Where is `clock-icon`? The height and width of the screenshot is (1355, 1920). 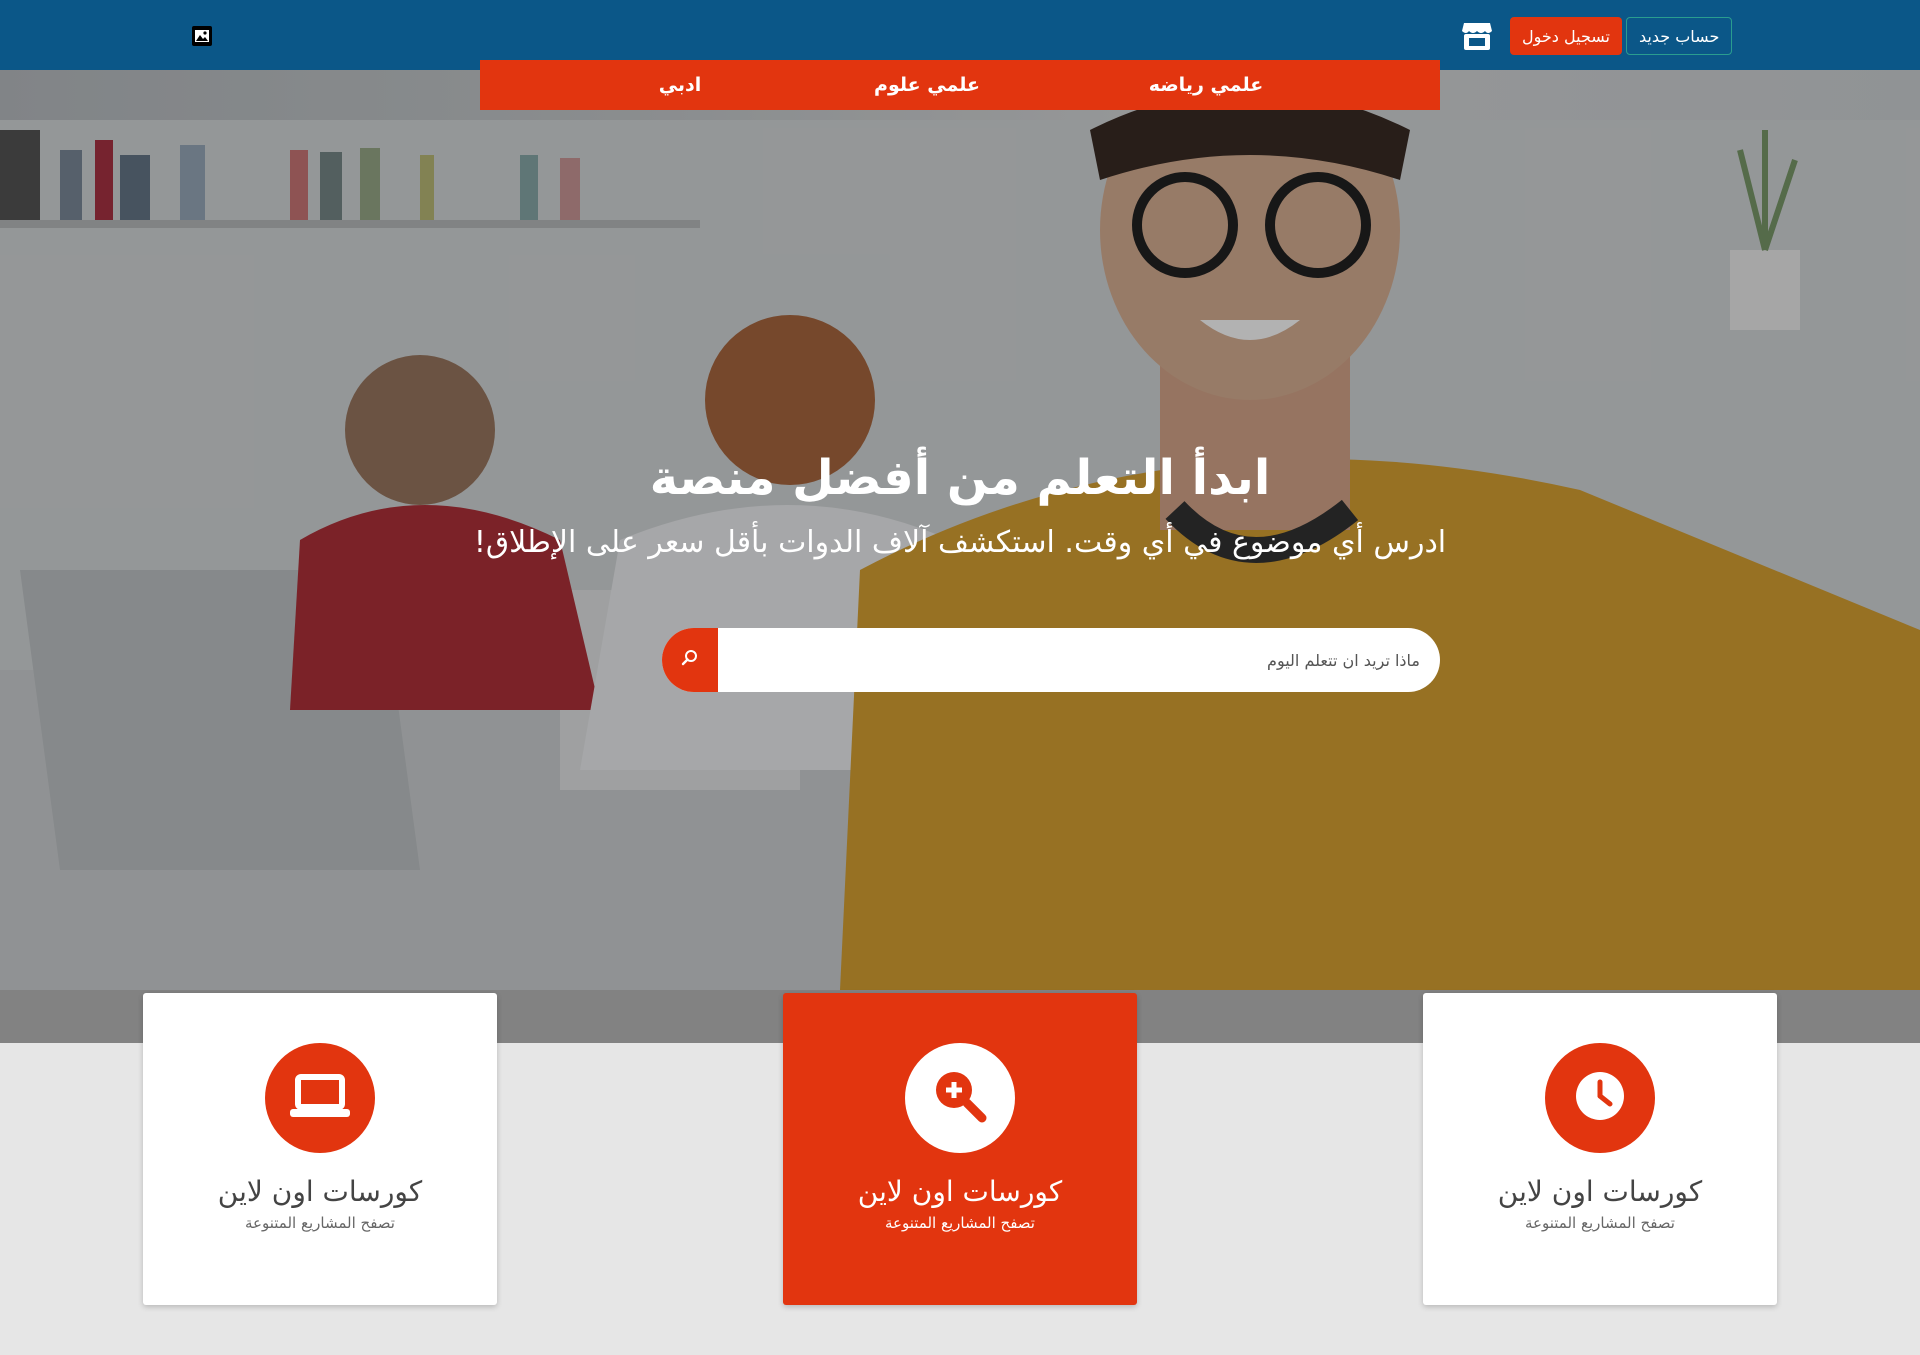 clock-icon is located at coordinates (1600, 1098).